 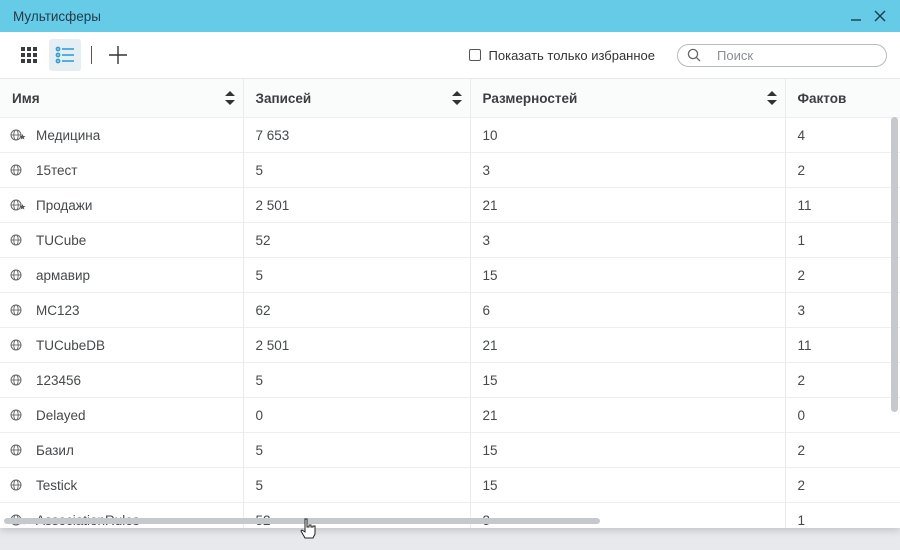 I want to click on column-header-facts: Фактов, so click(x=842, y=98).